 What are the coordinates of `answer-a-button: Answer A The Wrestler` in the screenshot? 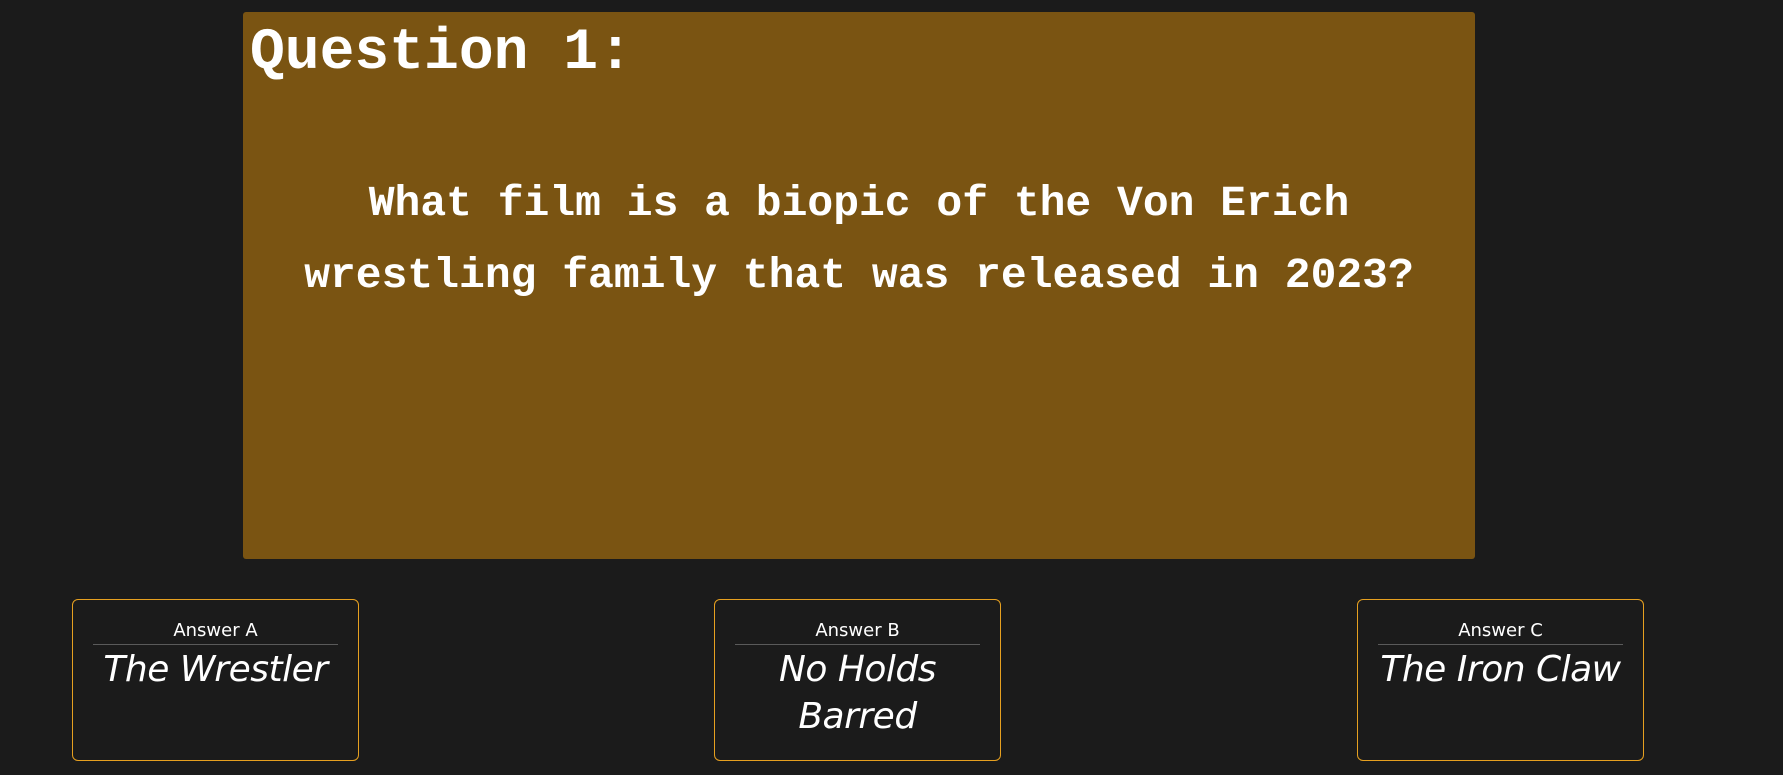 It's located at (215, 680).